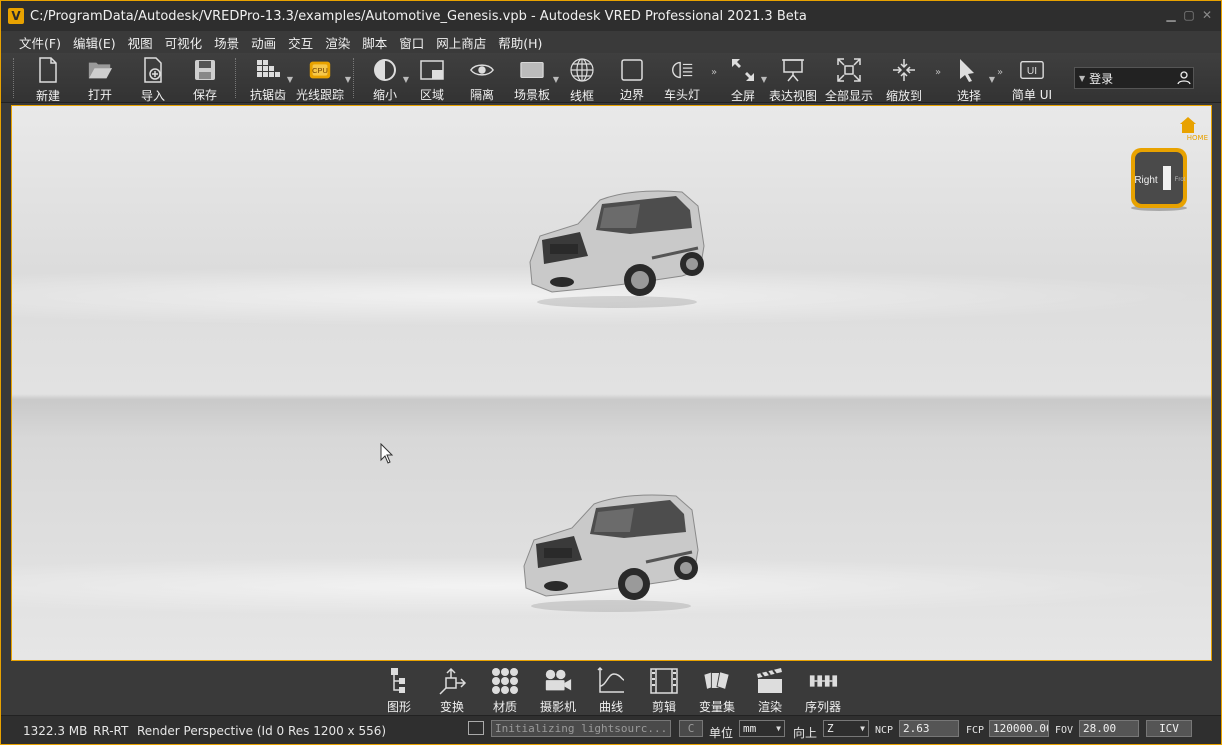  What do you see at coordinates (374, 42) in the screenshot?
I see `menu-script: 脚本` at bounding box center [374, 42].